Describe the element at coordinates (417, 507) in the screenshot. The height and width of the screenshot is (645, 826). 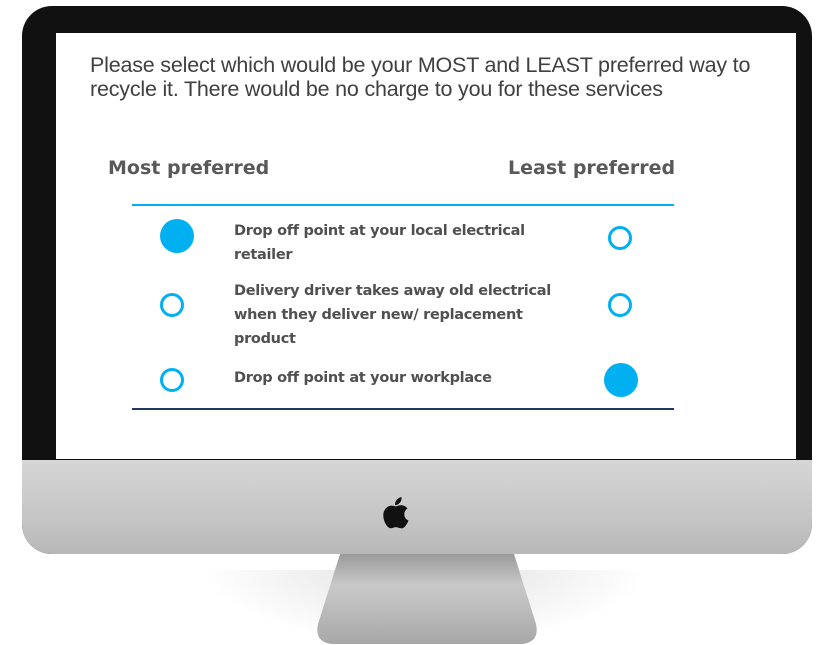
I see `monitor-chin` at that location.